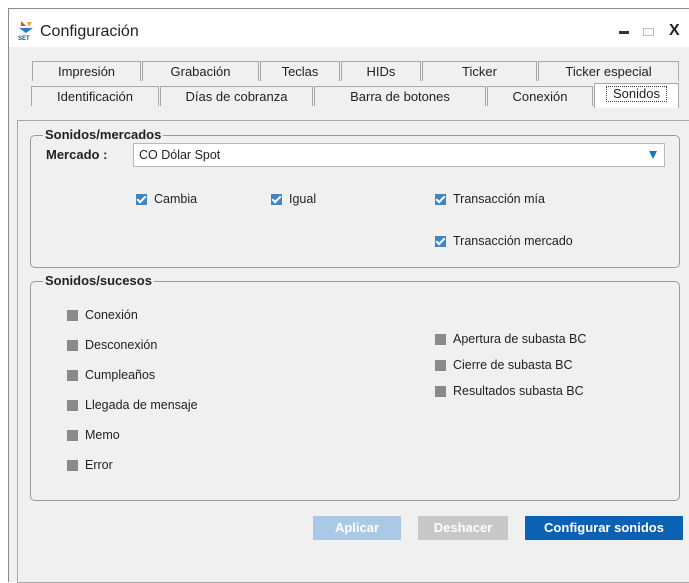 The height and width of the screenshot is (583, 689). Describe the element at coordinates (24, 39) in the screenshot. I see `svg-text: SET` at that location.